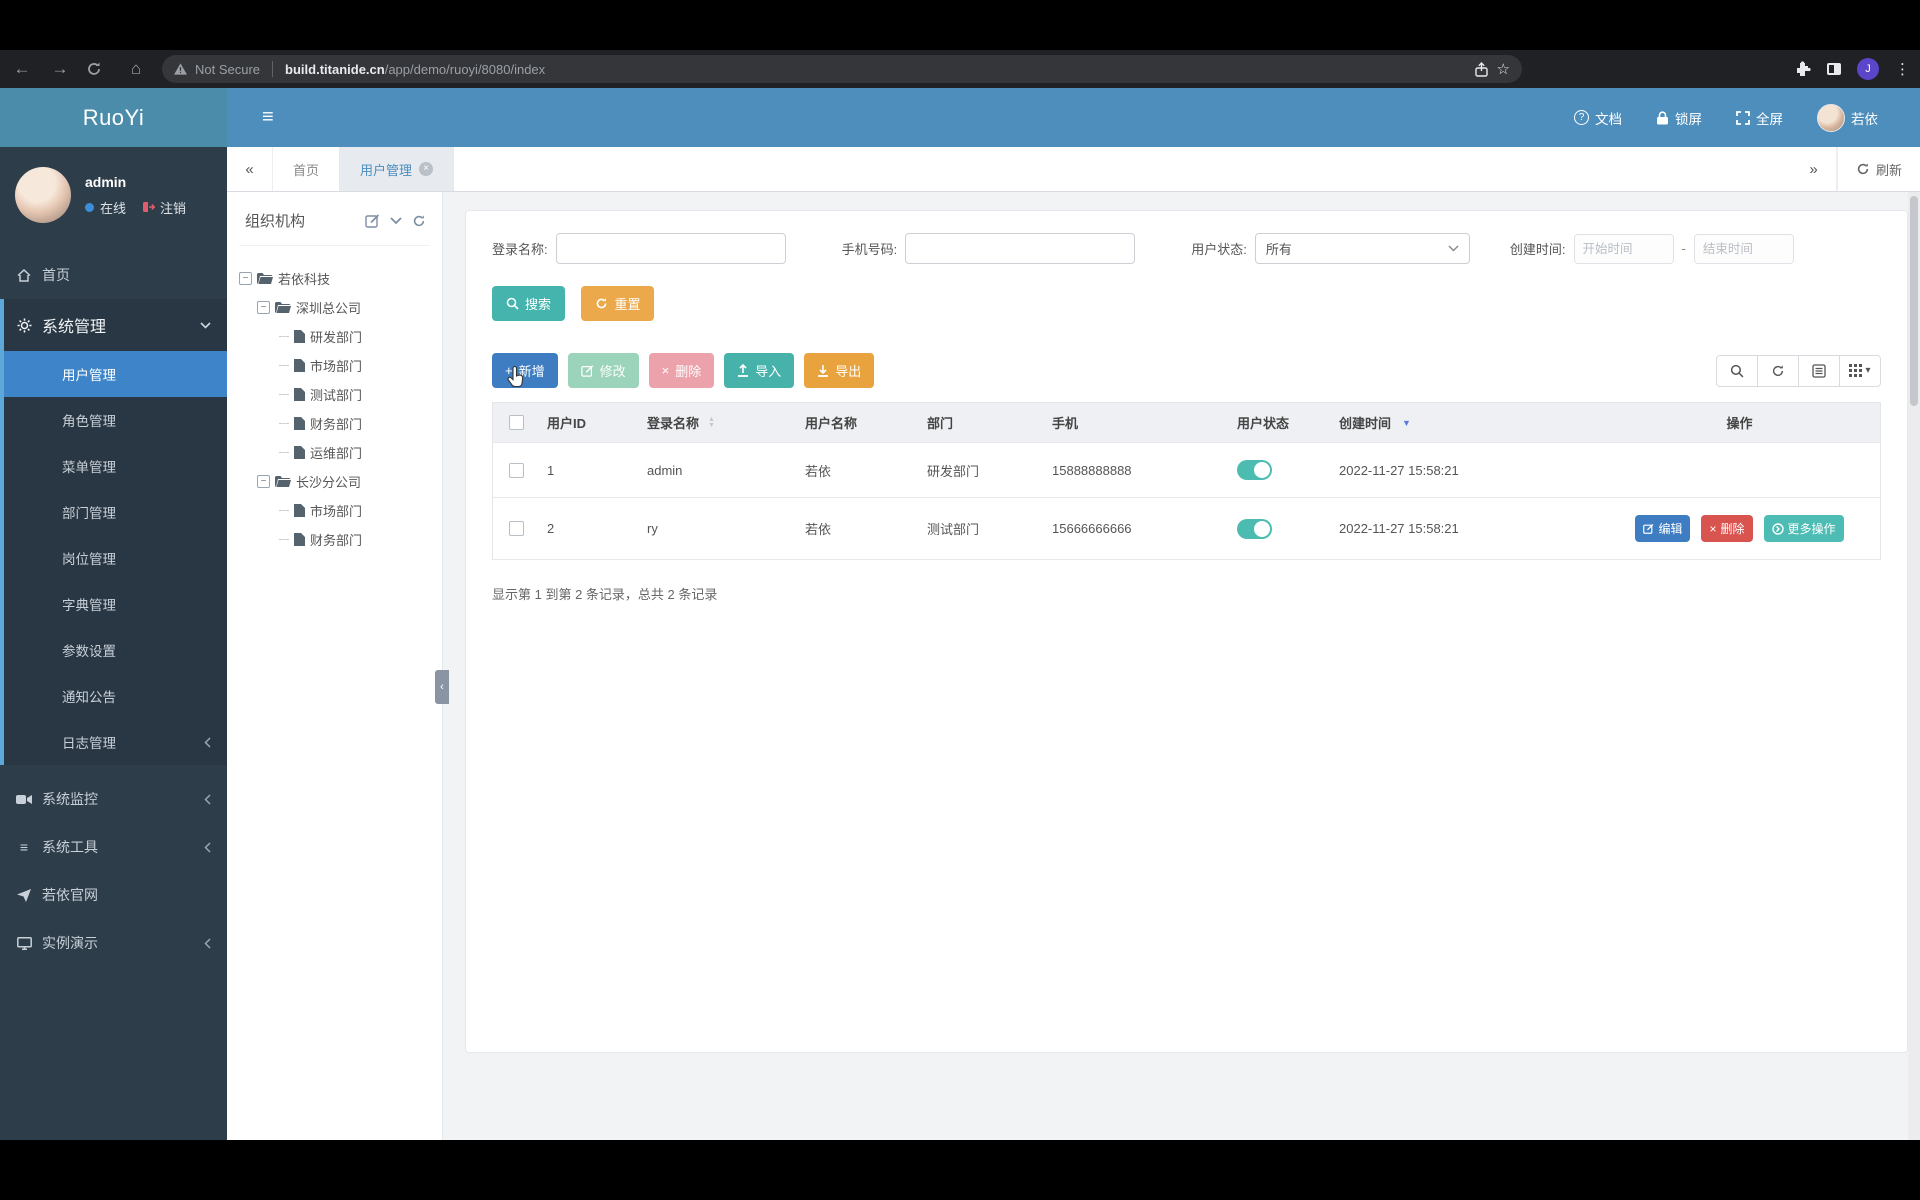  I want to click on start-time-input, so click(1623, 248).